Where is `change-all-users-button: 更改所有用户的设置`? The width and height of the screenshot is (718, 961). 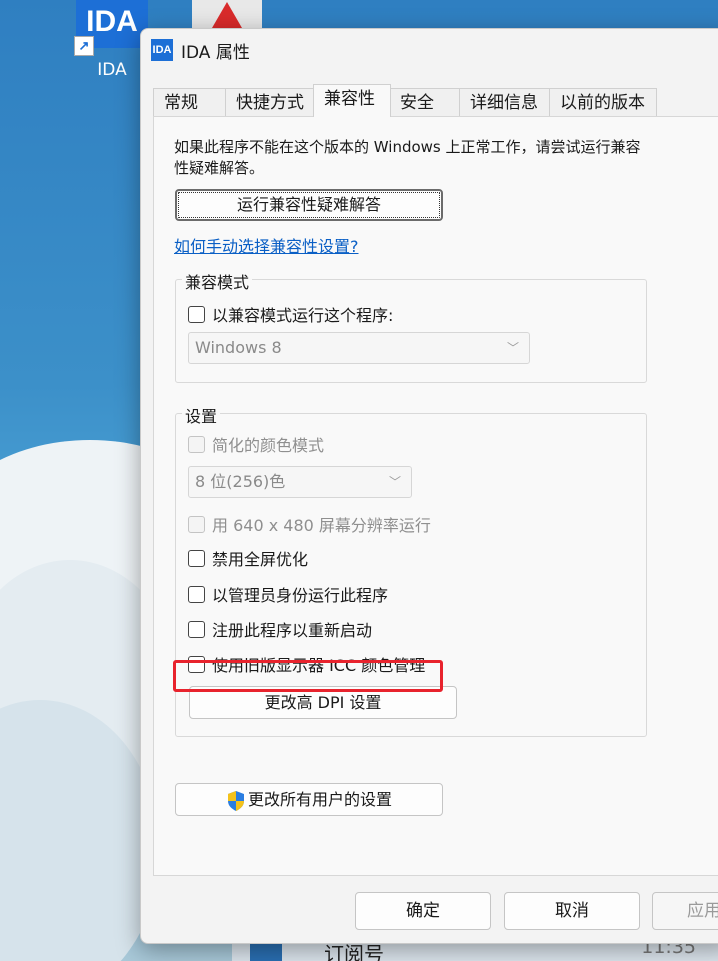 change-all-users-button: 更改所有用户的设置 is located at coordinates (309, 799).